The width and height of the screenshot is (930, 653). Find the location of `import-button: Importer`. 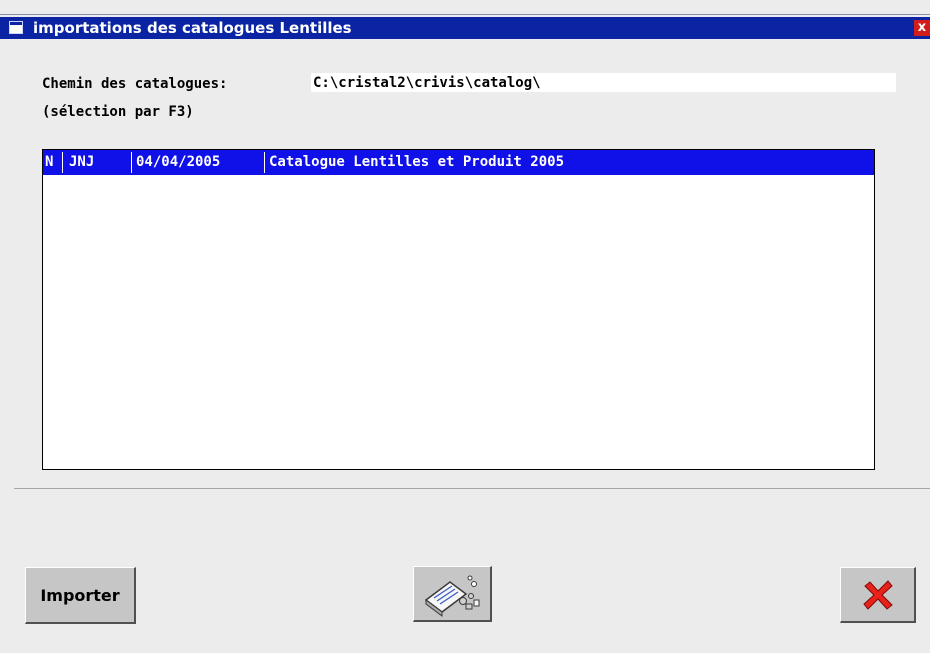

import-button: Importer is located at coordinates (80, 595).